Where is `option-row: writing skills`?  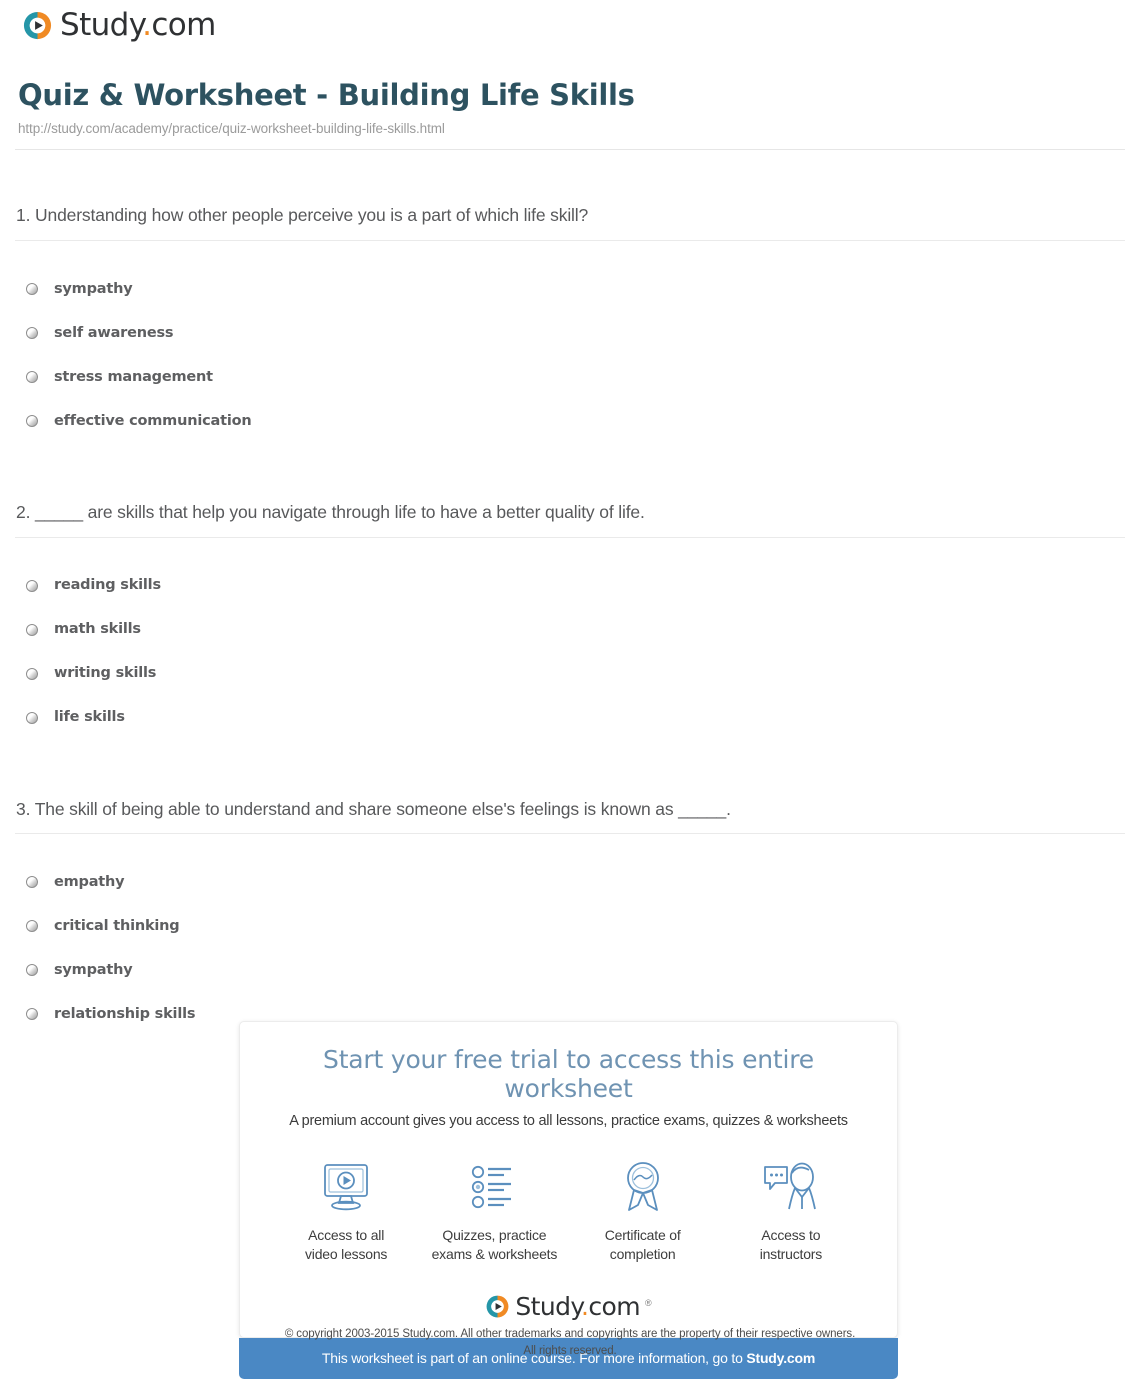 option-row: writing skills is located at coordinates (570, 674).